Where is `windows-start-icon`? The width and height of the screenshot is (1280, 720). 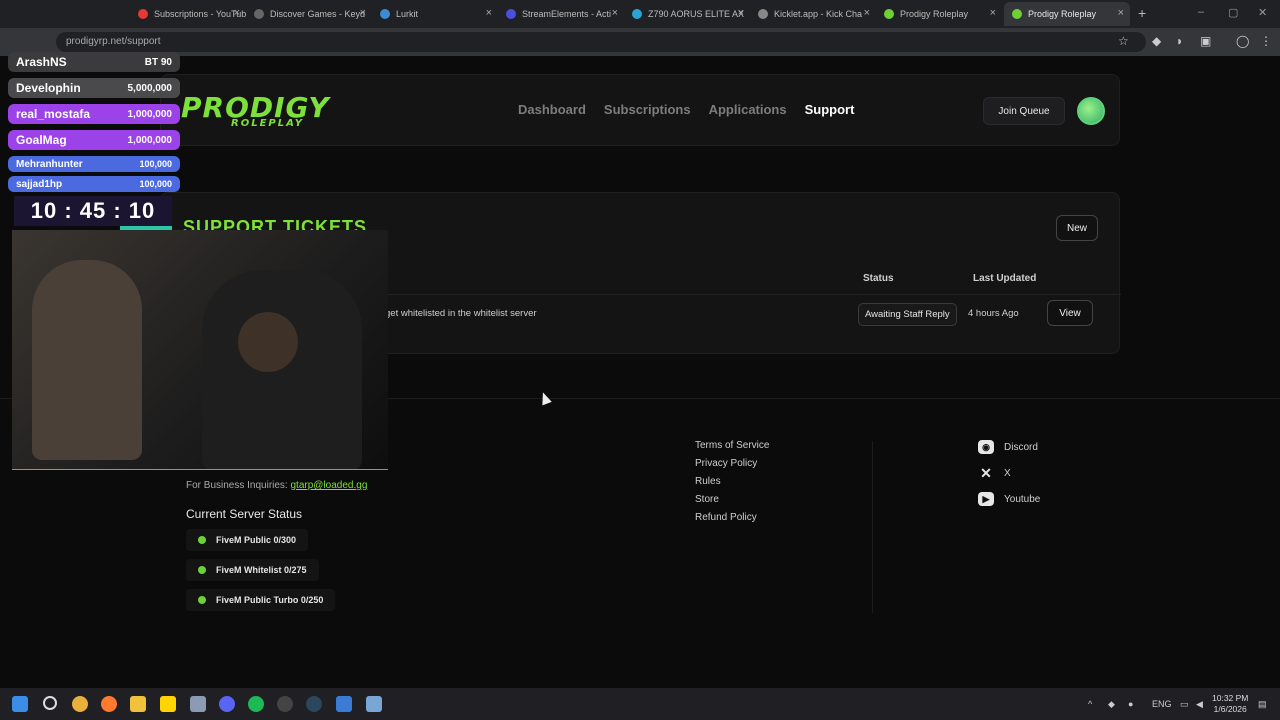
windows-start-icon is located at coordinates (20, 704).